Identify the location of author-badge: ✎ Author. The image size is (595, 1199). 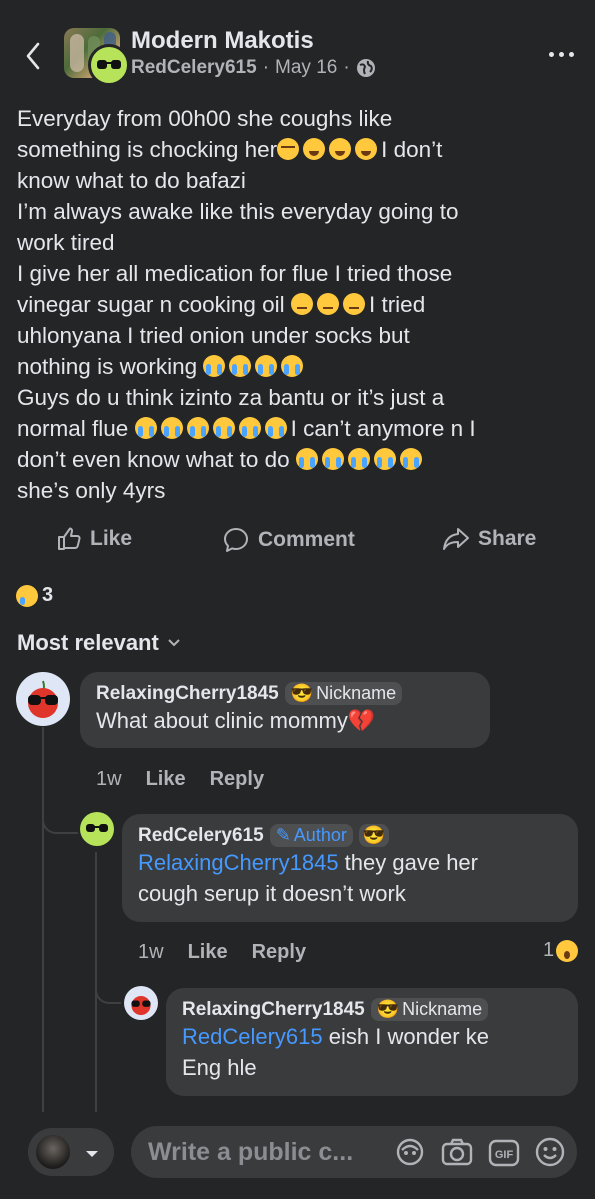
(311, 835).